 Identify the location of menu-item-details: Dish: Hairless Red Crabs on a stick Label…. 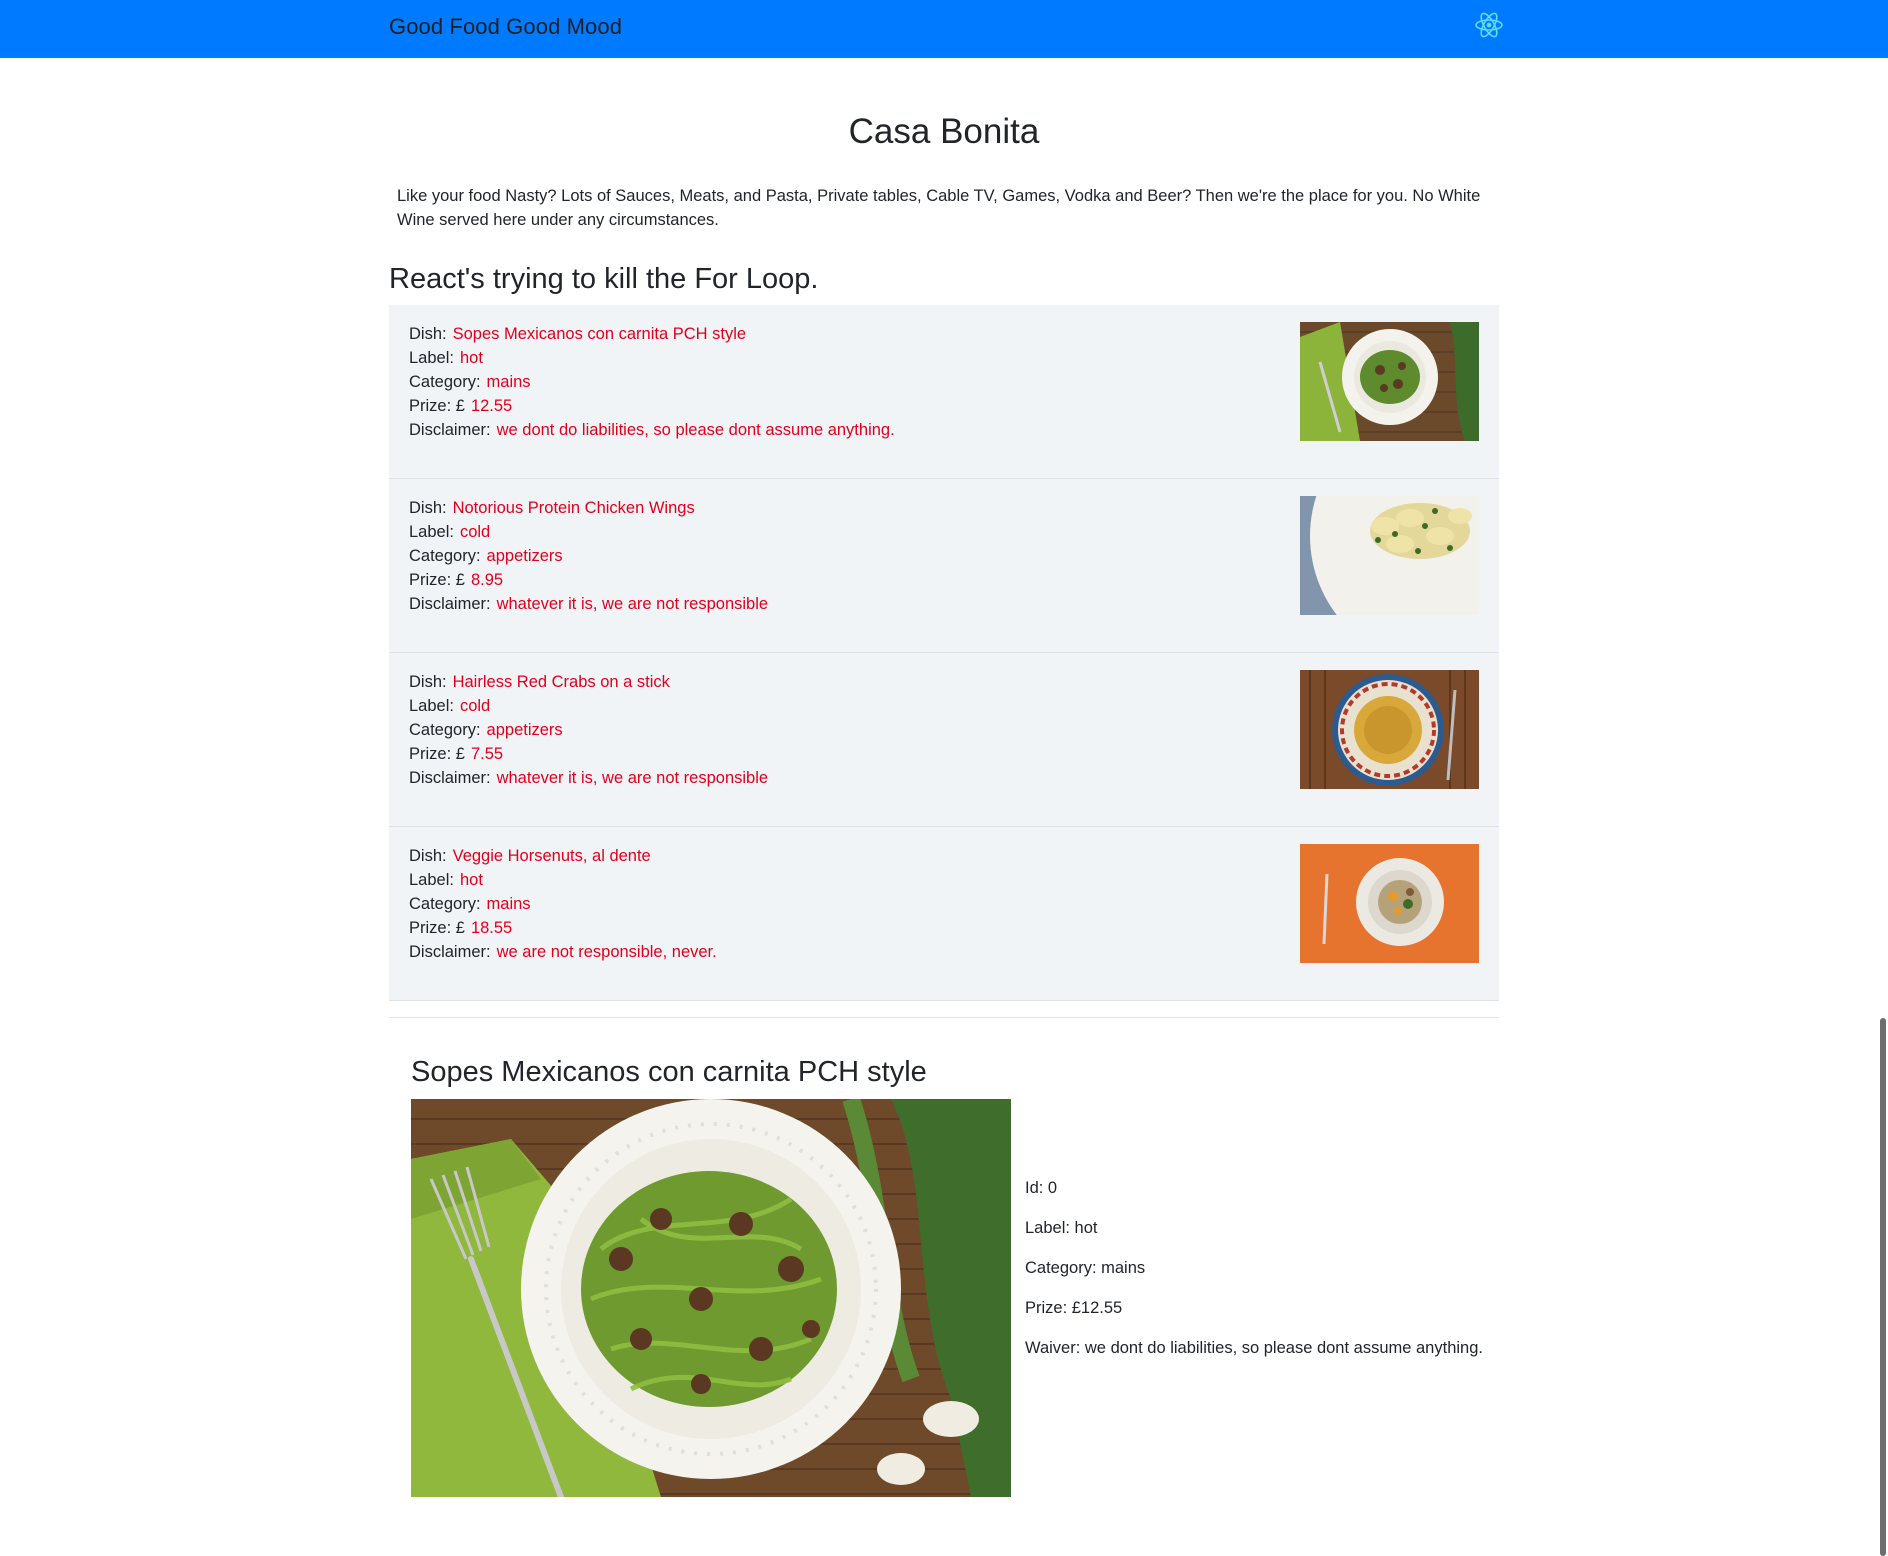
(588, 730).